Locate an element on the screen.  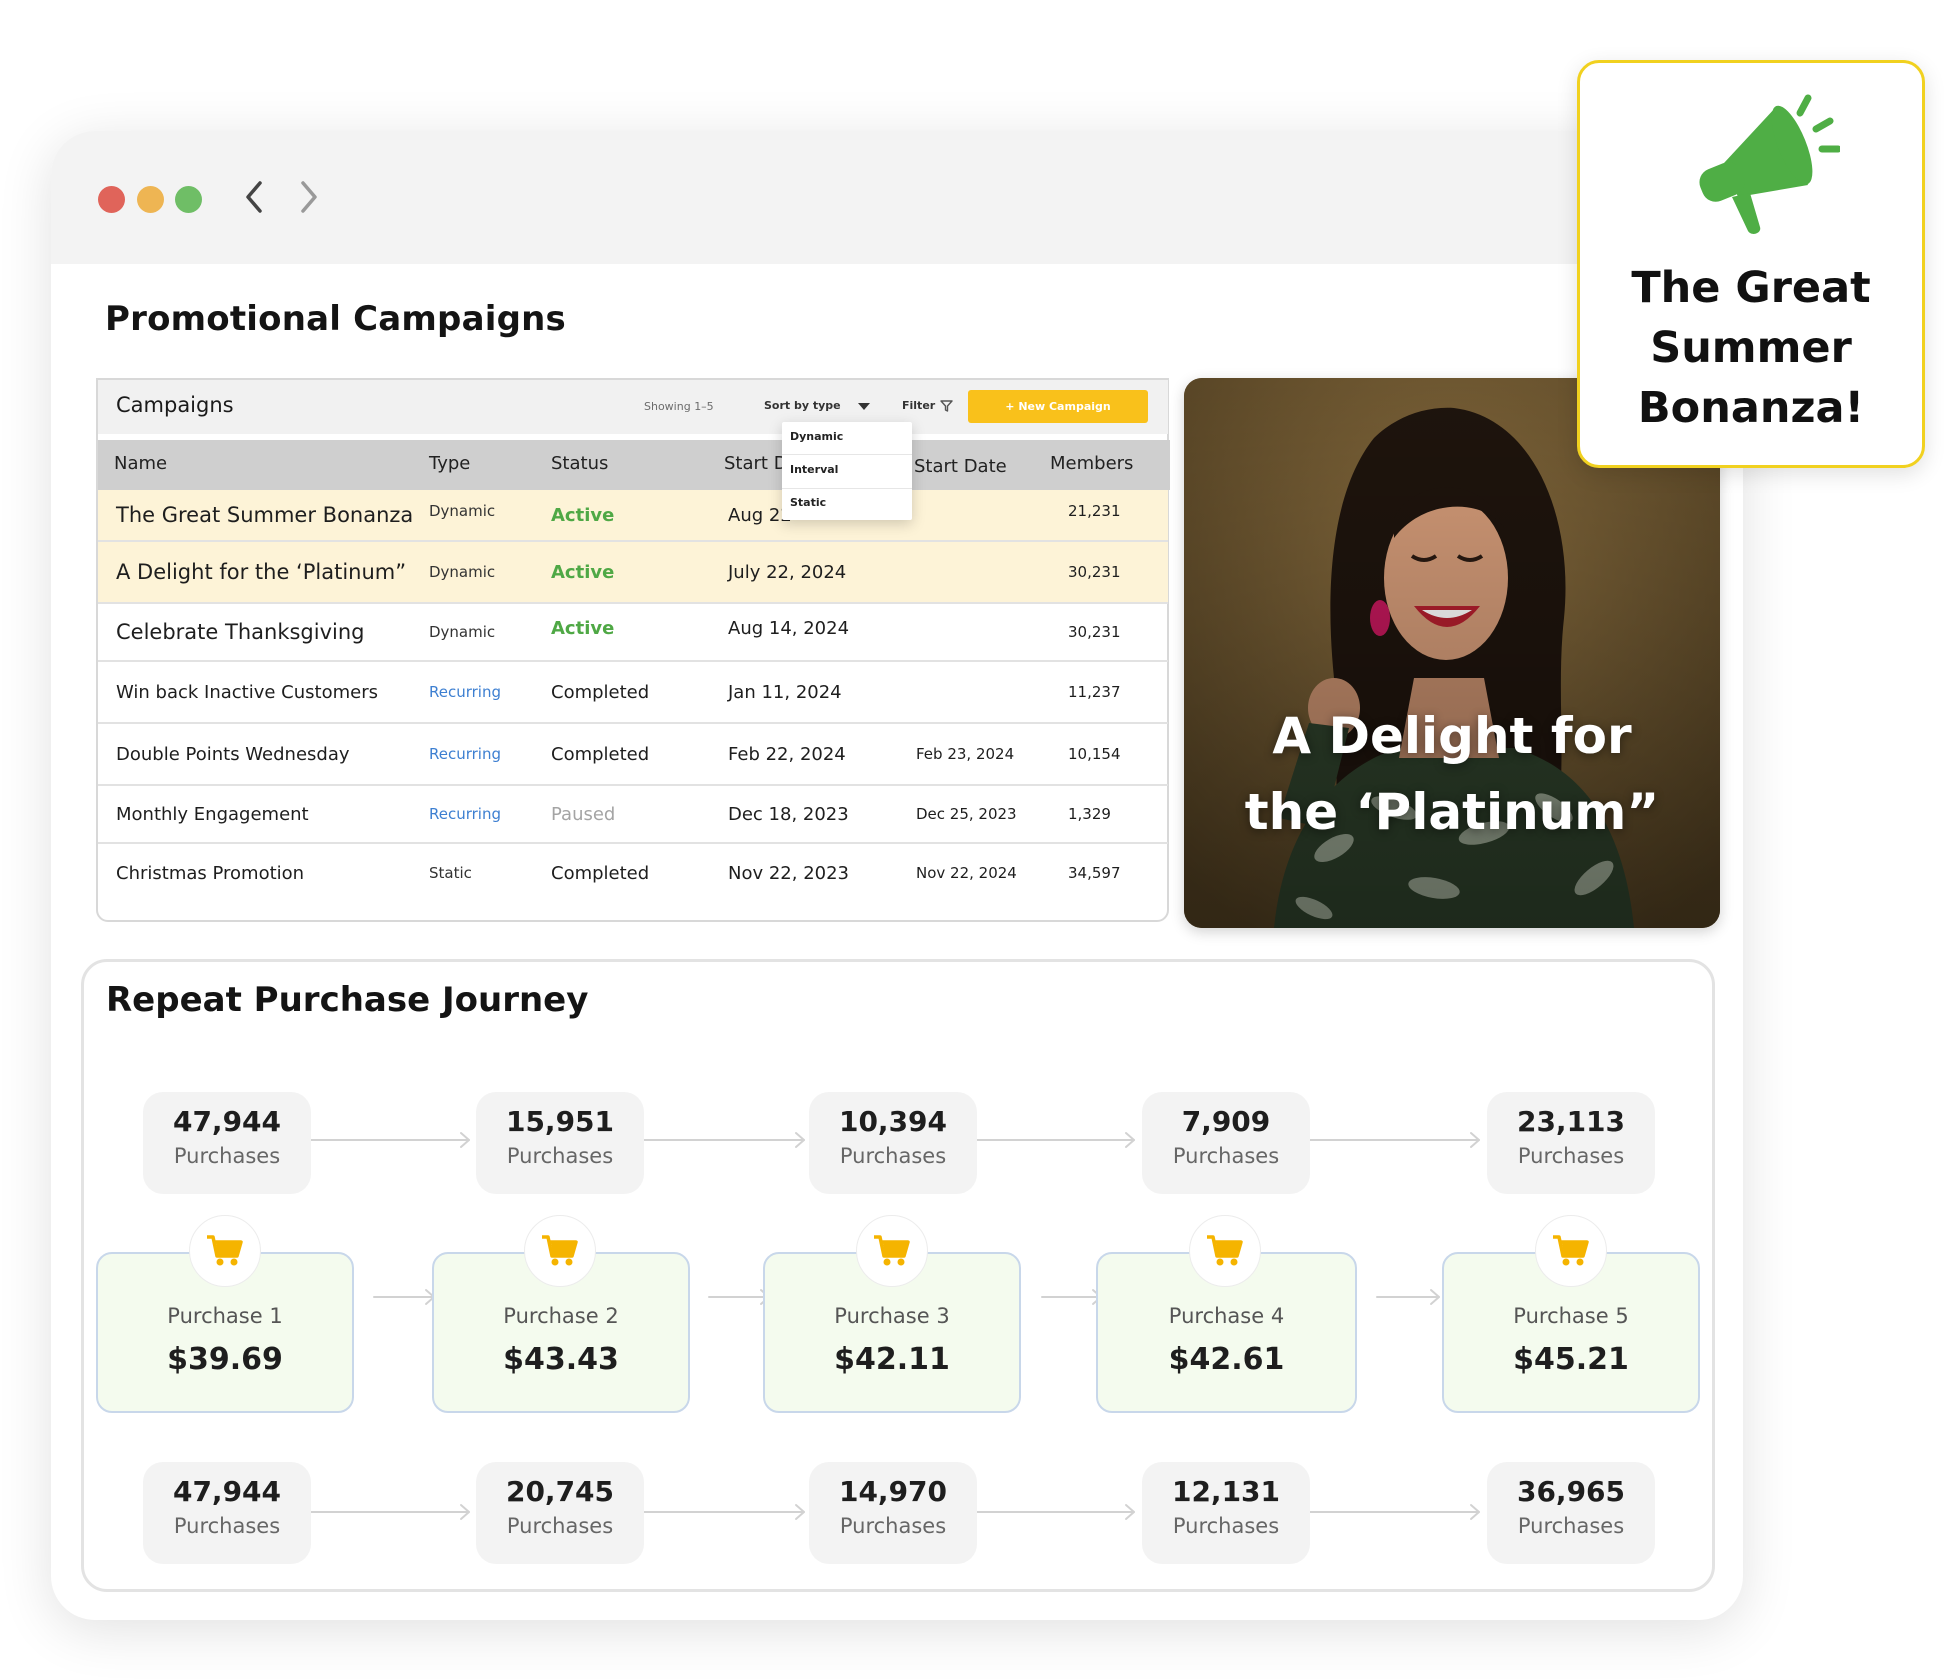
campaign-name: Win back Inactive Customers is located at coordinates (247, 692).